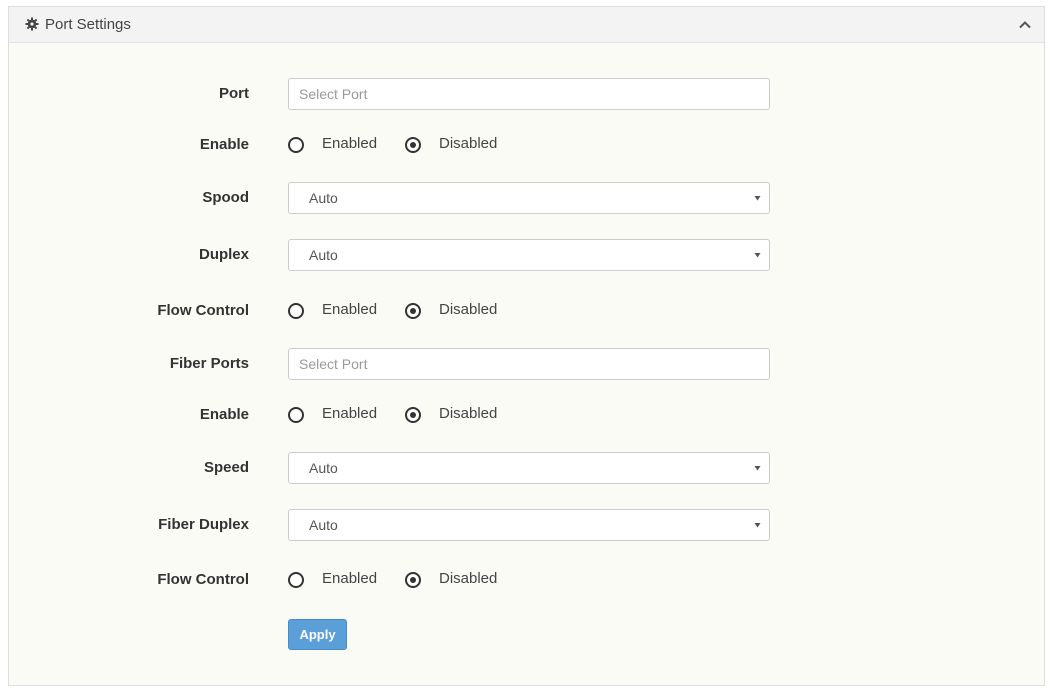  Describe the element at coordinates (32, 24) in the screenshot. I see `gear-icon` at that location.